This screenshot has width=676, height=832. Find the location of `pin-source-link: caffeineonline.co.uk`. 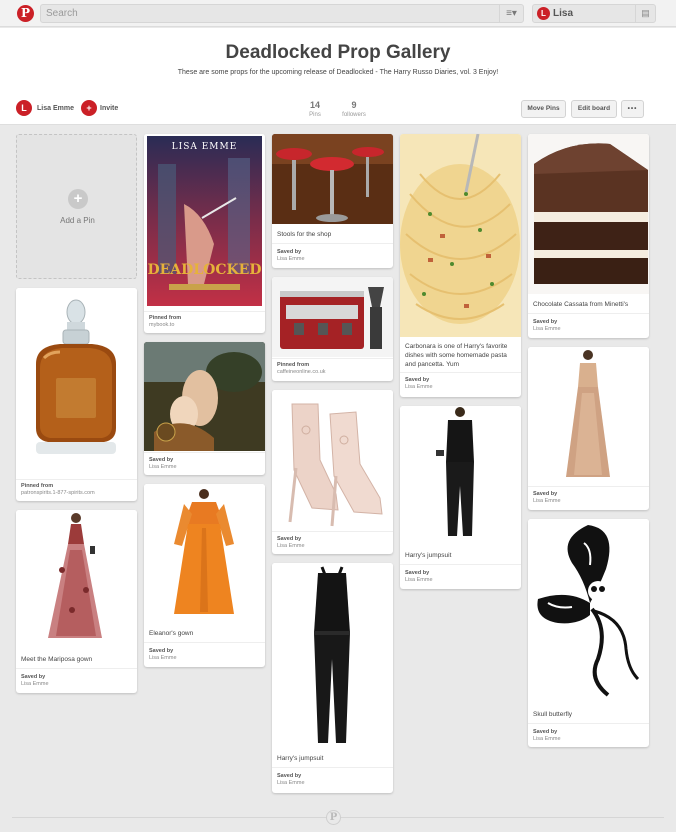

pin-source-link: caffeineonline.co.uk is located at coordinates (301, 372).